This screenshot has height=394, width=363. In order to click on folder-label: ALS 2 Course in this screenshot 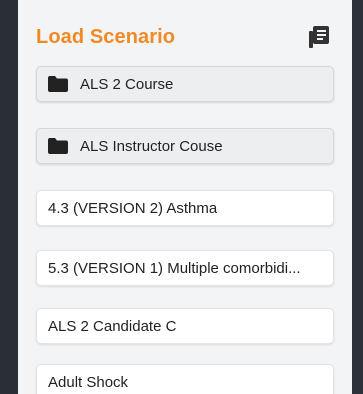, I will do `click(127, 84)`.